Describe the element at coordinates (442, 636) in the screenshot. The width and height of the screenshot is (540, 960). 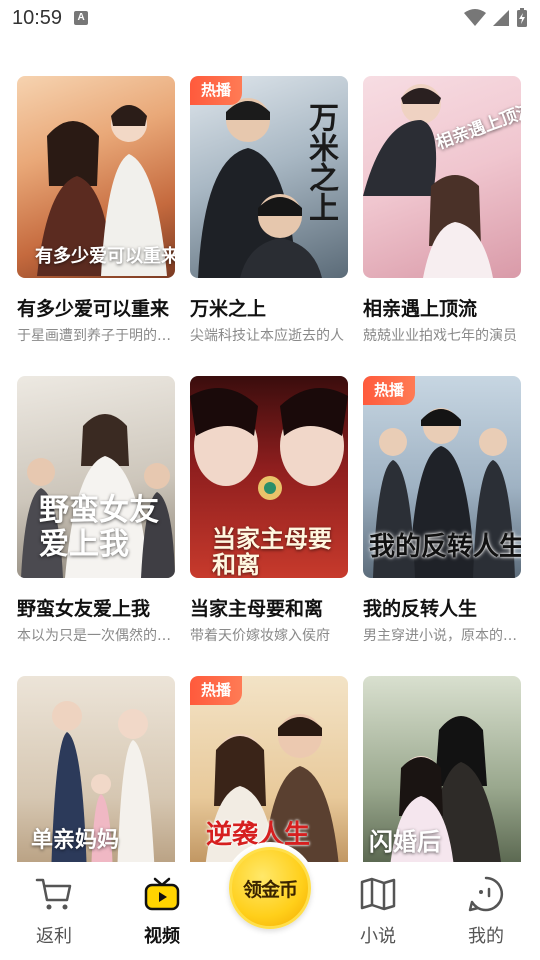
I see `drama-desc: 男主穿进小说，原本的人生` at that location.